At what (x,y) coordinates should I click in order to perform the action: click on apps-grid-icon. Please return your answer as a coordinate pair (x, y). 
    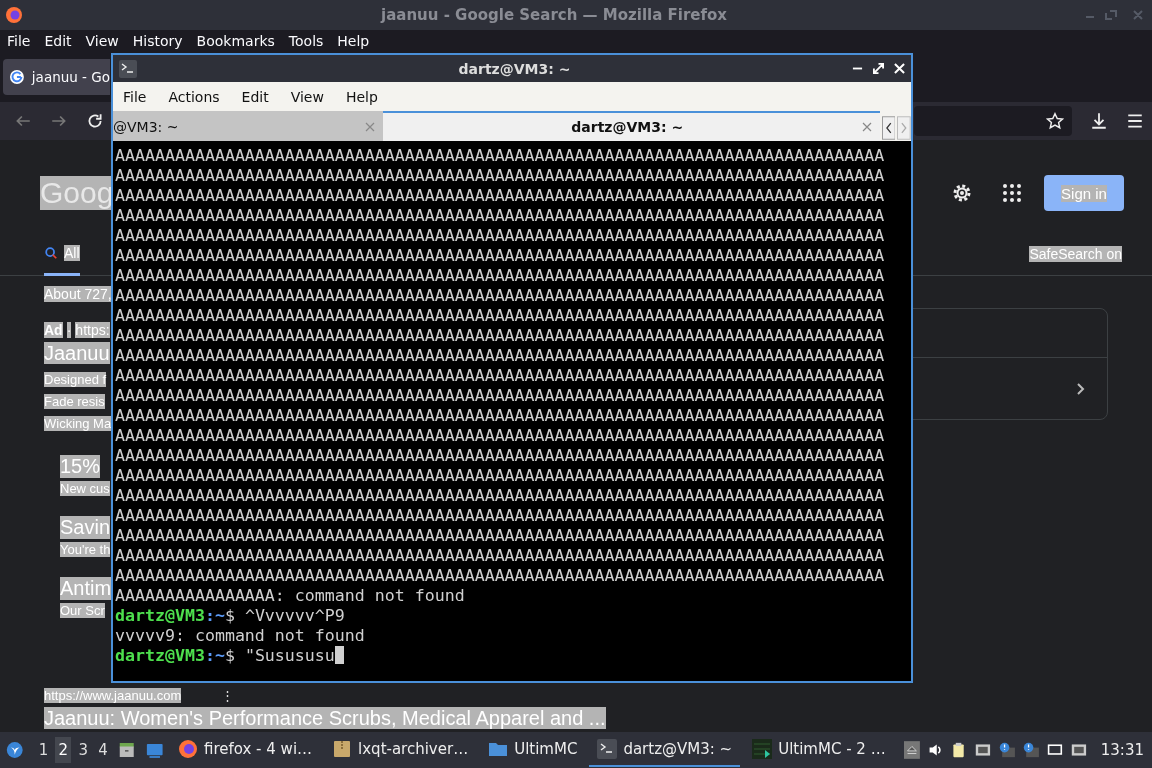
    Looking at the image, I should click on (1012, 193).